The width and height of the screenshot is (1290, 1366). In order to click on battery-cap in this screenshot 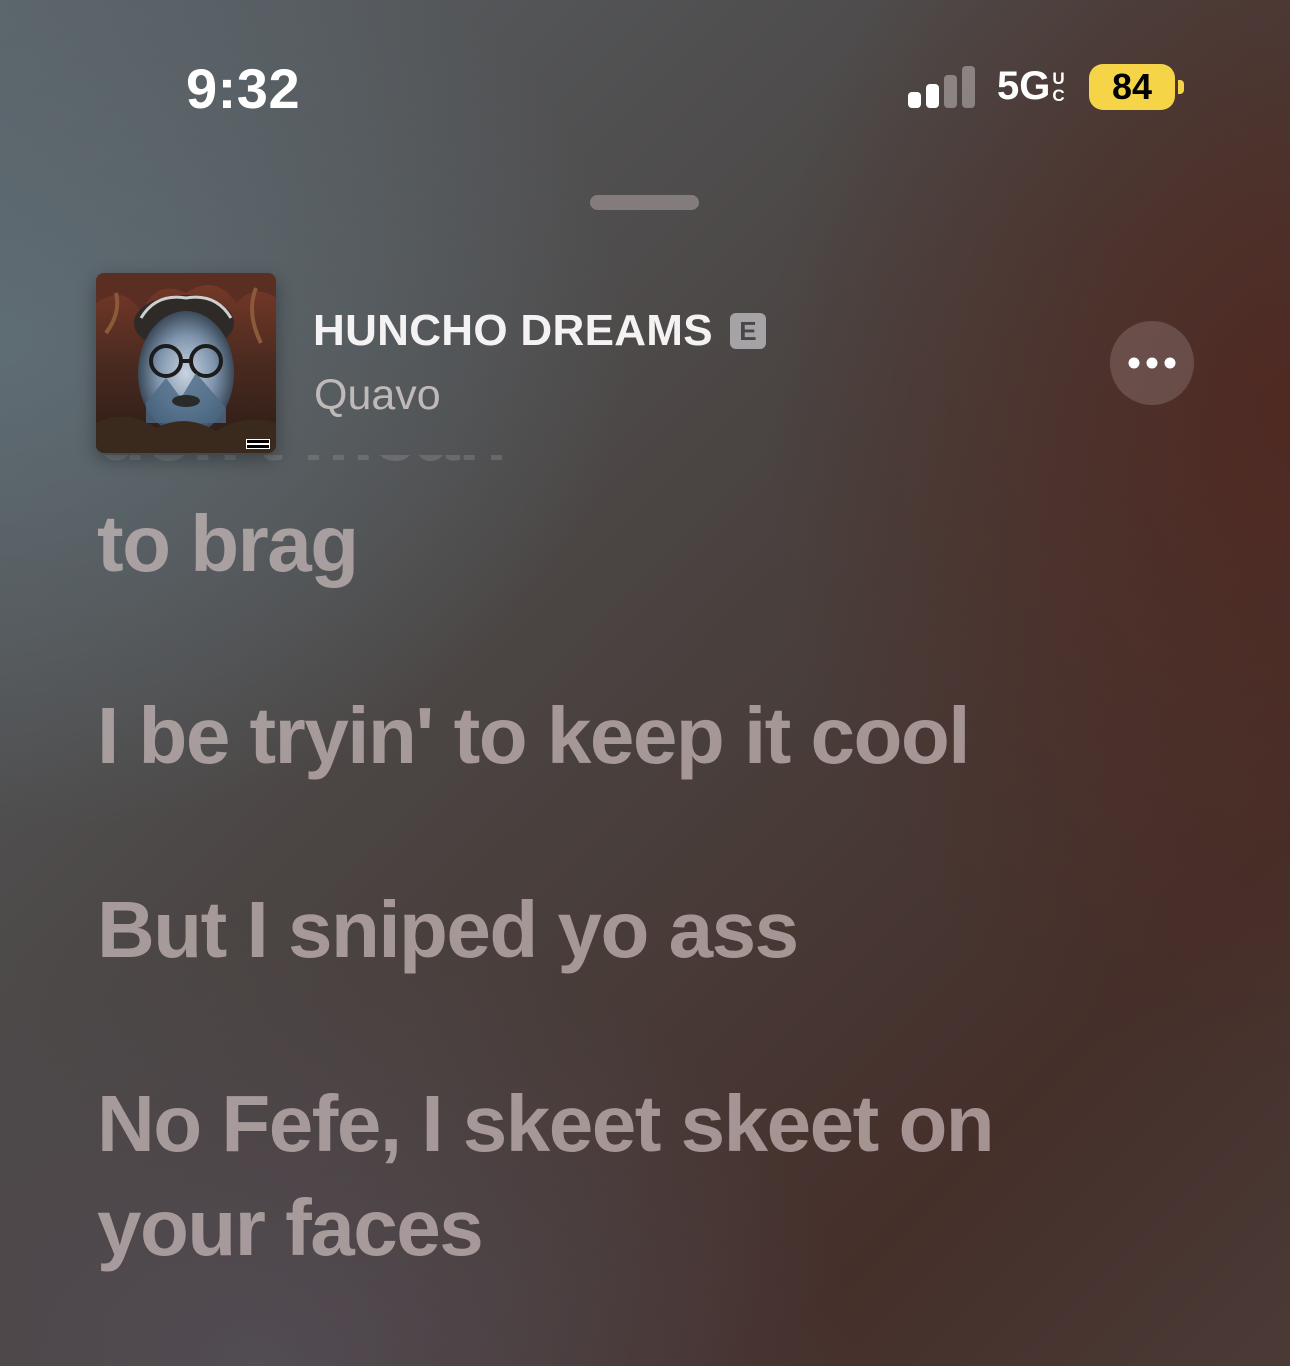, I will do `click(1181, 87)`.